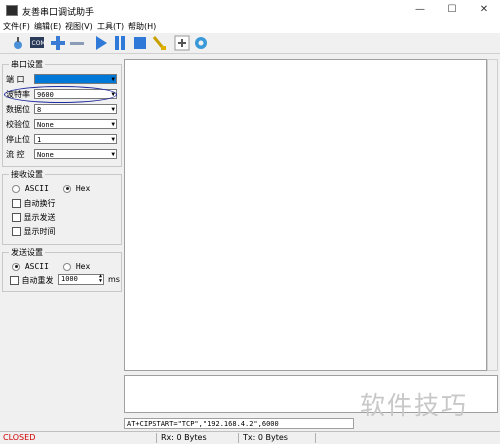 The image size is (500, 444). Describe the element at coordinates (81, 279) in the screenshot. I see `interval-stepper: 1000 ▲ ▼` at that location.